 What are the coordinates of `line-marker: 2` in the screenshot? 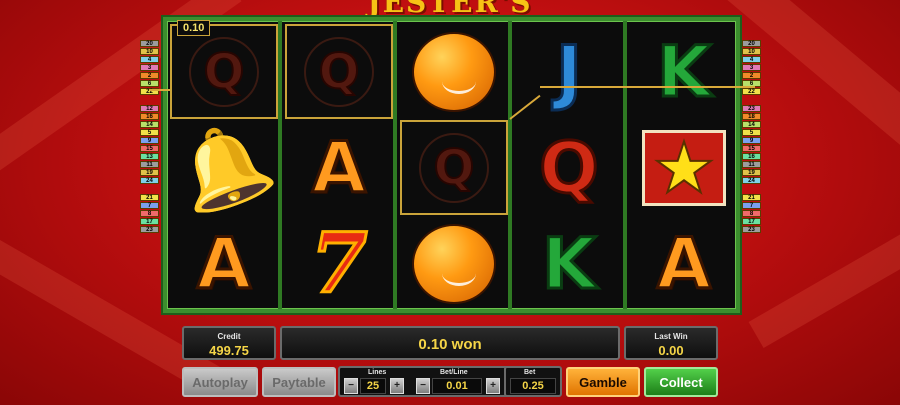 It's located at (149, 75).